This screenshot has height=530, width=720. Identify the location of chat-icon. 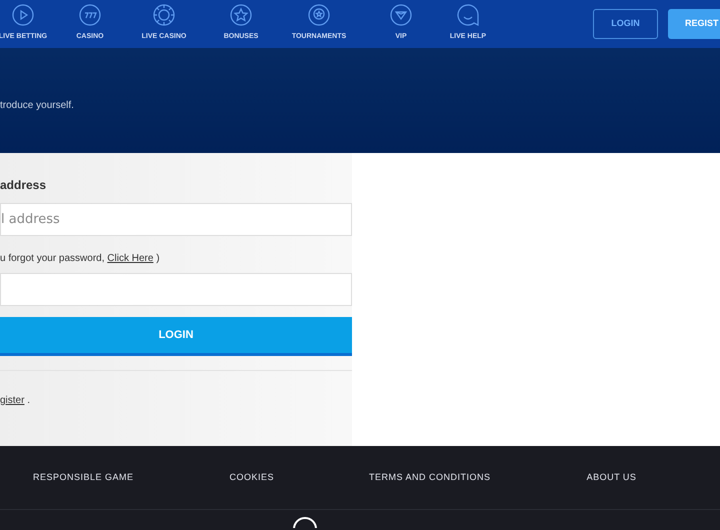
(468, 15).